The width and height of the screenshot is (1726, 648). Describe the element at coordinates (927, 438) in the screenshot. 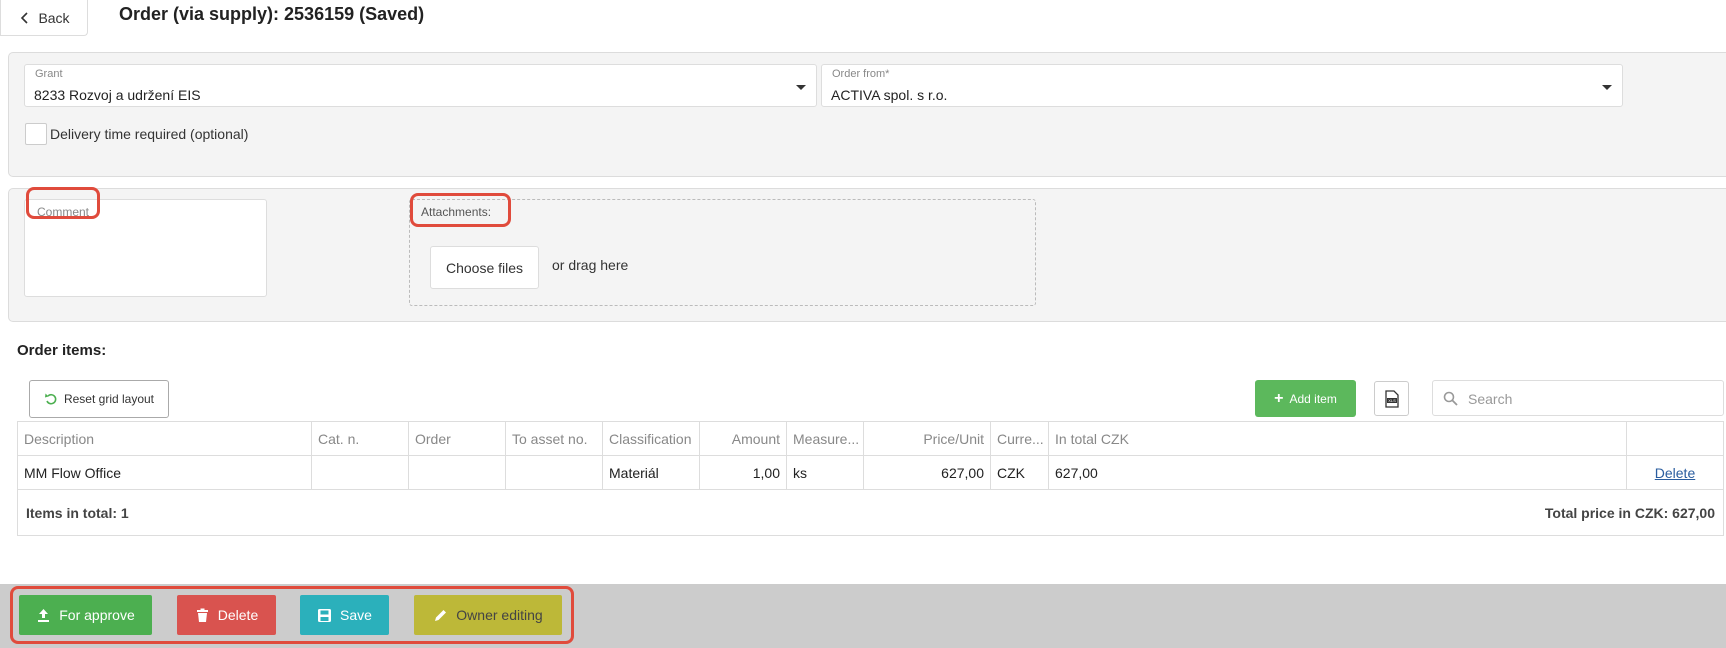

I see `col-price-unit: Price/Unit` at that location.